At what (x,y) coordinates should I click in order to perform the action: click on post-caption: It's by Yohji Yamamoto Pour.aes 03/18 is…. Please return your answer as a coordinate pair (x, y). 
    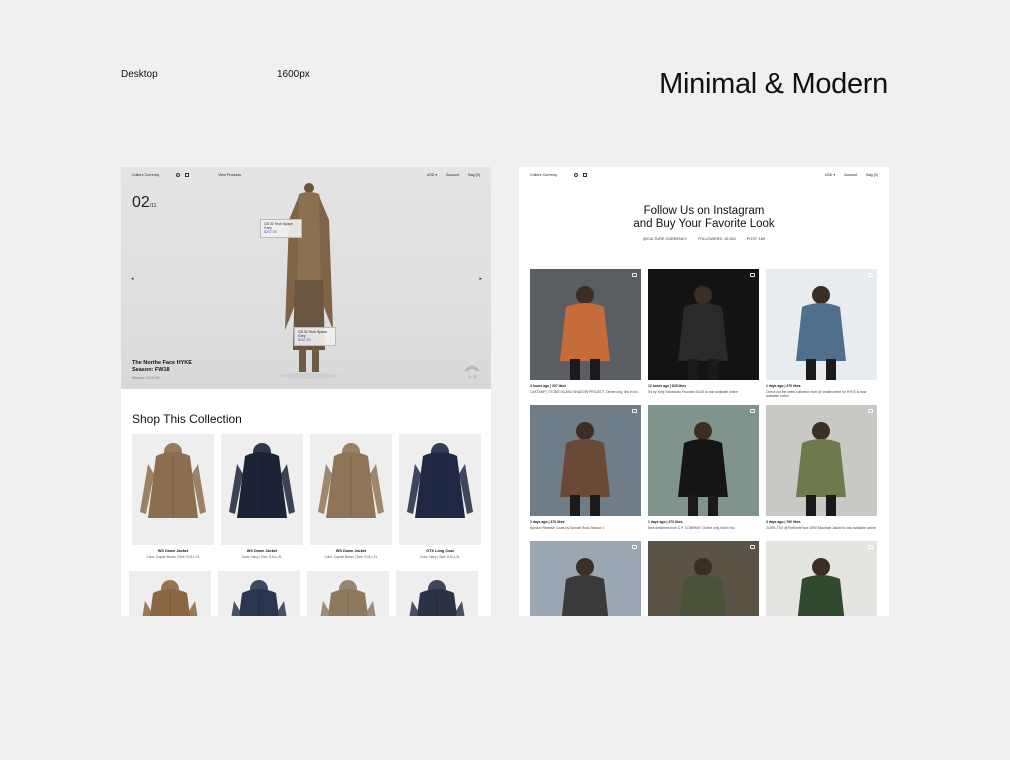
    Looking at the image, I should click on (693, 391).